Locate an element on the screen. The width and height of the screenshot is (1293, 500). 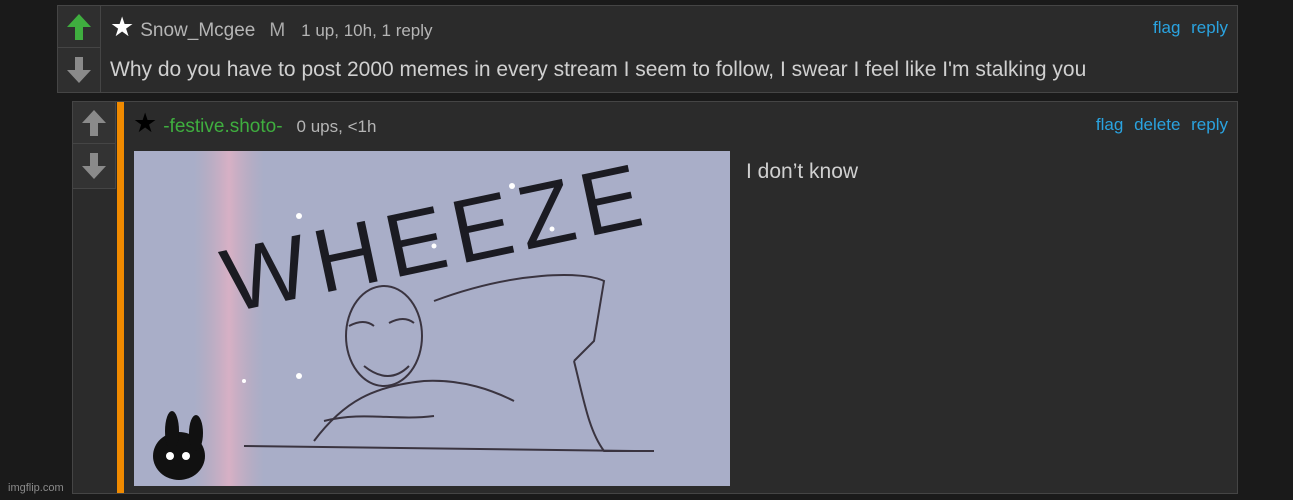
delete-link: delete is located at coordinates (1157, 124).